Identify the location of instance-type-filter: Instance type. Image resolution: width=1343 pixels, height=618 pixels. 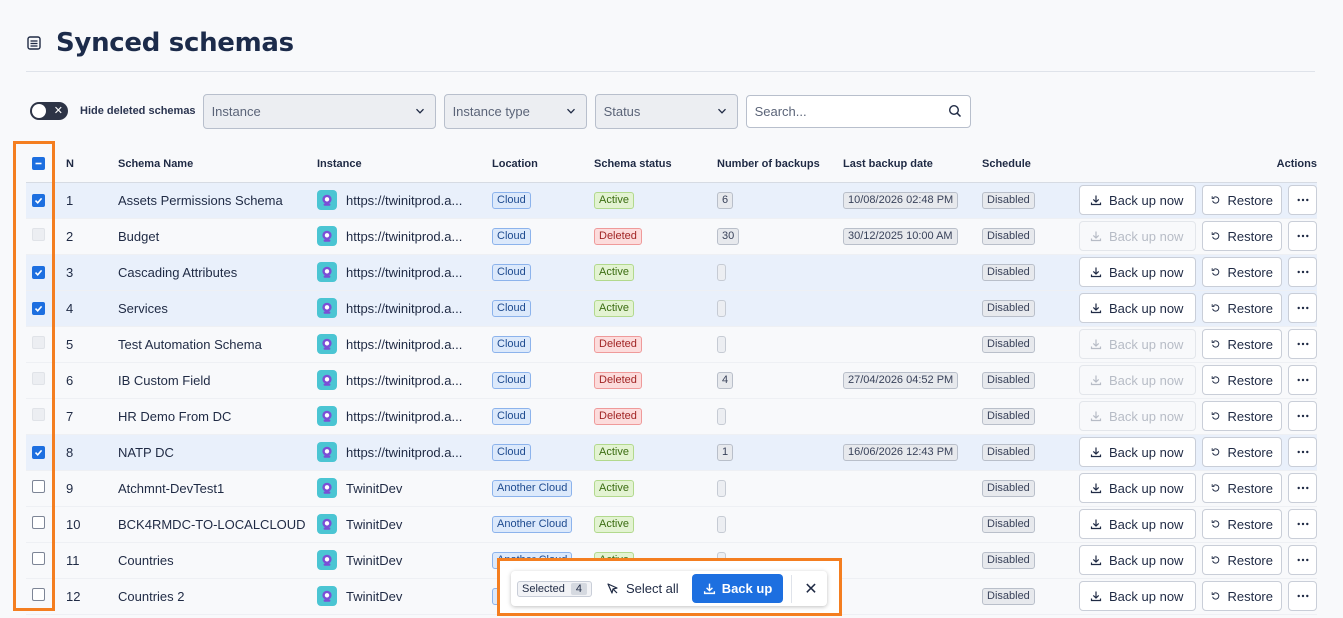
(515, 111).